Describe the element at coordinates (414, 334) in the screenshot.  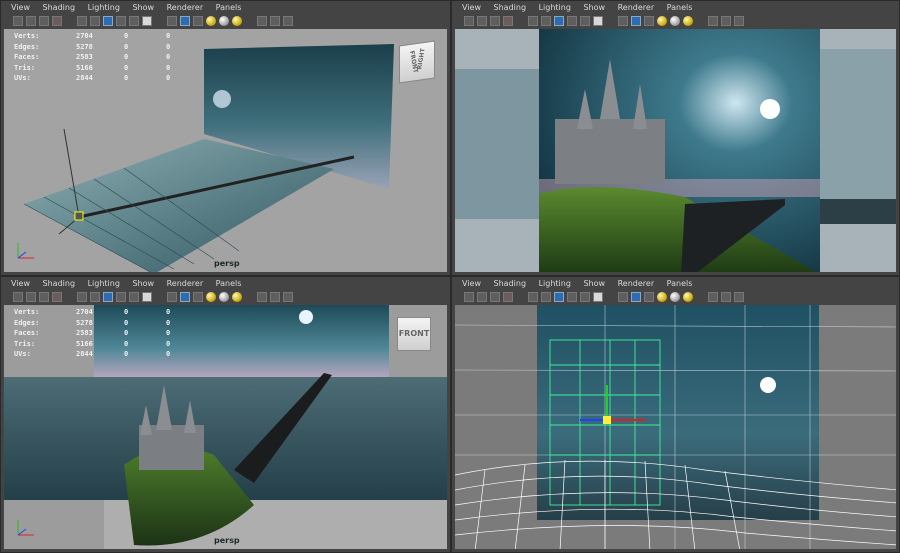
I see `view-cube: FRONT` at that location.